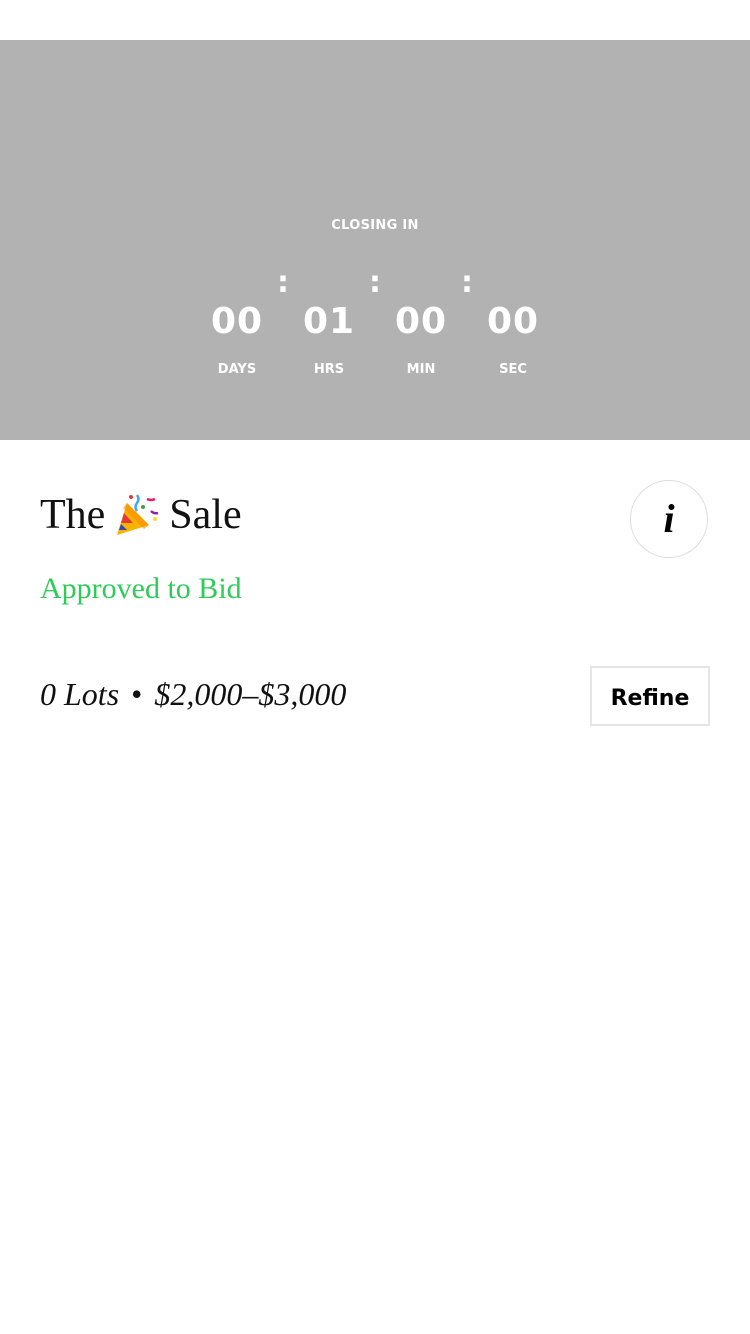  I want to click on sale-title: The Sale, so click(141, 515).